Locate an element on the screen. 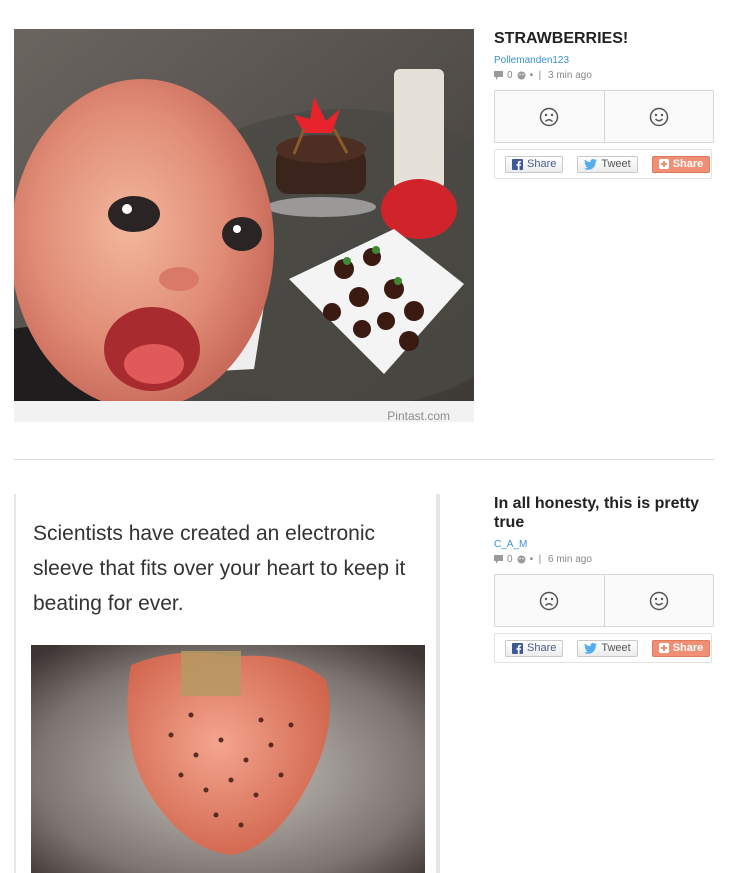 The height and width of the screenshot is (873, 730). post-stats: 0 • | 3 min ago is located at coordinates (604, 75).